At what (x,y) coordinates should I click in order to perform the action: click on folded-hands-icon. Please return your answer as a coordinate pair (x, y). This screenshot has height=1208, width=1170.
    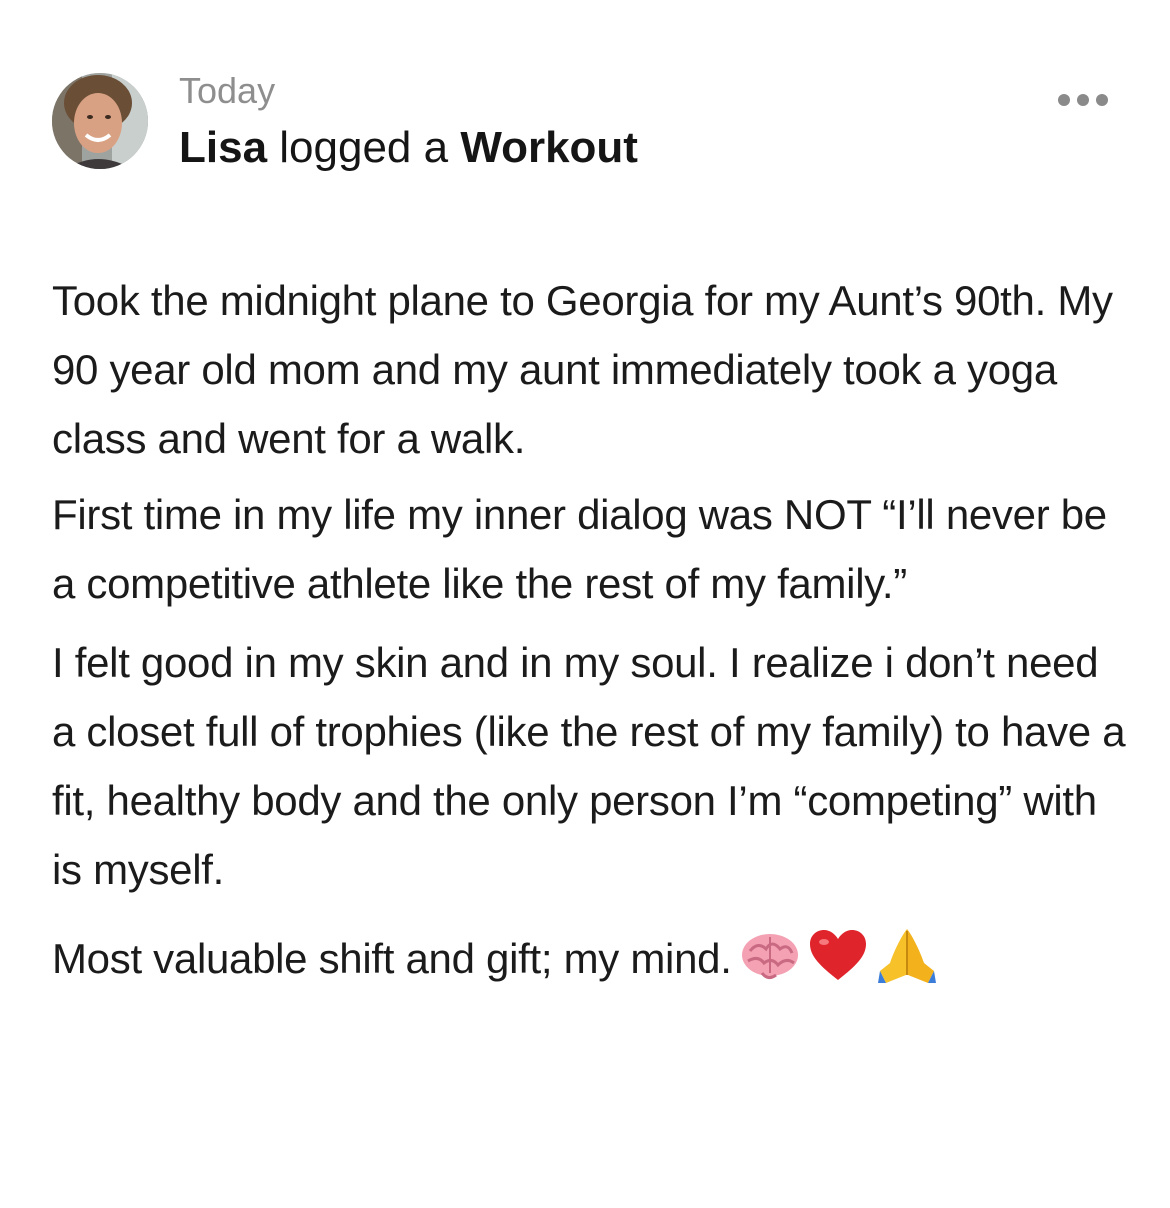
    Looking at the image, I should click on (906, 956).